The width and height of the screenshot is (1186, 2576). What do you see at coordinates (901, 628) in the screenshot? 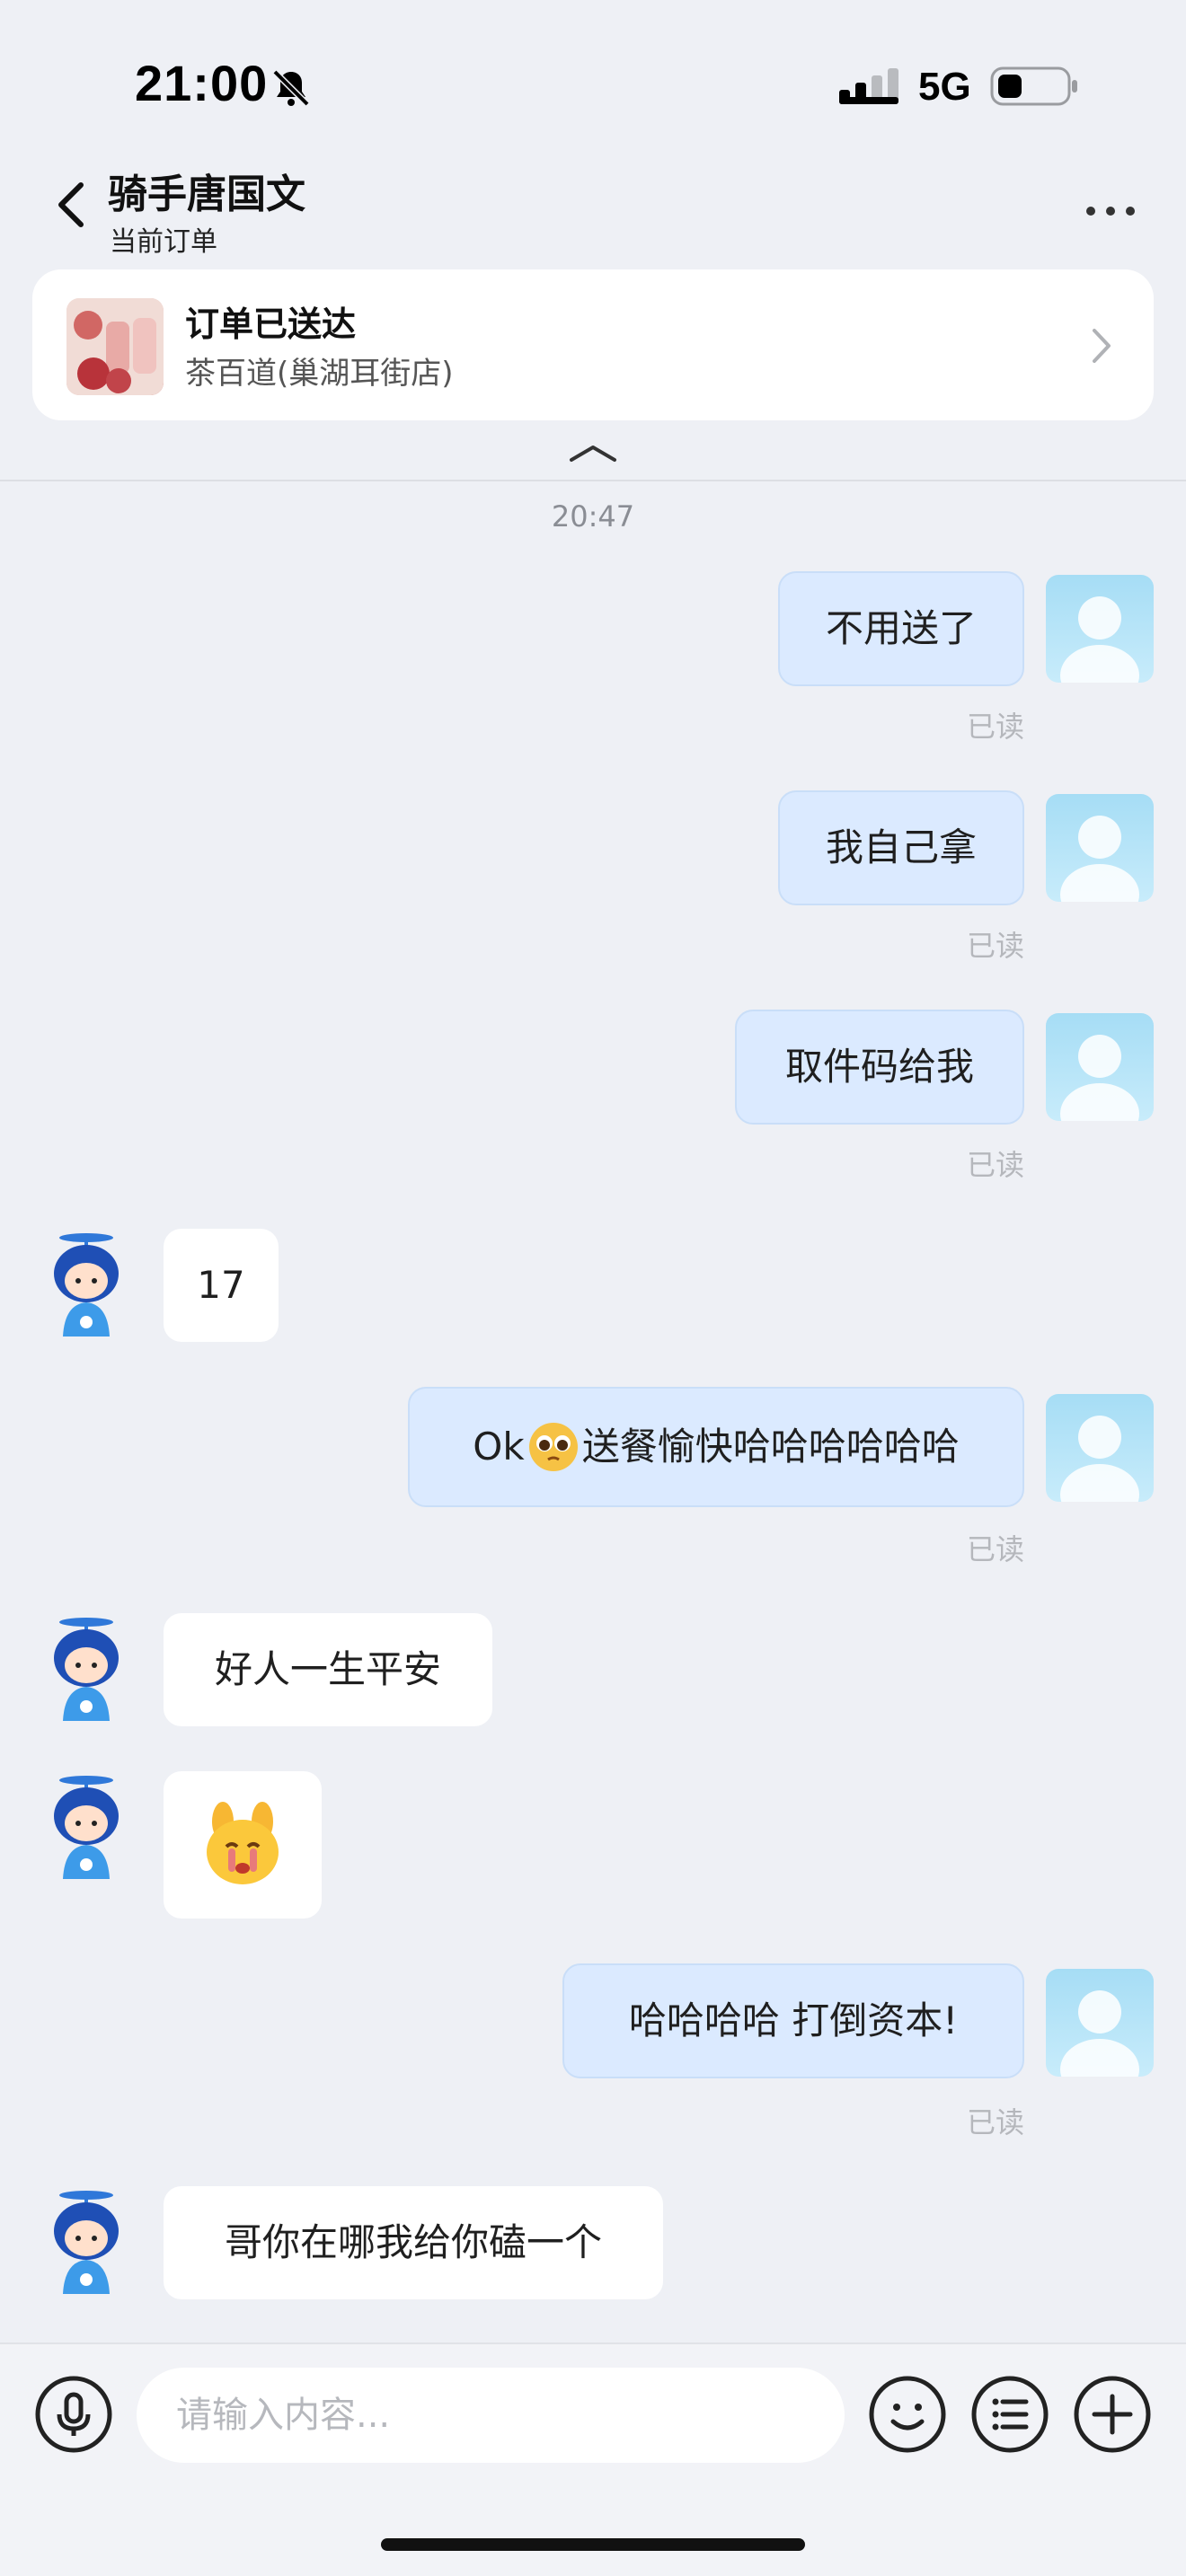
I see `outgoing-message-bubble: 不用送了` at bounding box center [901, 628].